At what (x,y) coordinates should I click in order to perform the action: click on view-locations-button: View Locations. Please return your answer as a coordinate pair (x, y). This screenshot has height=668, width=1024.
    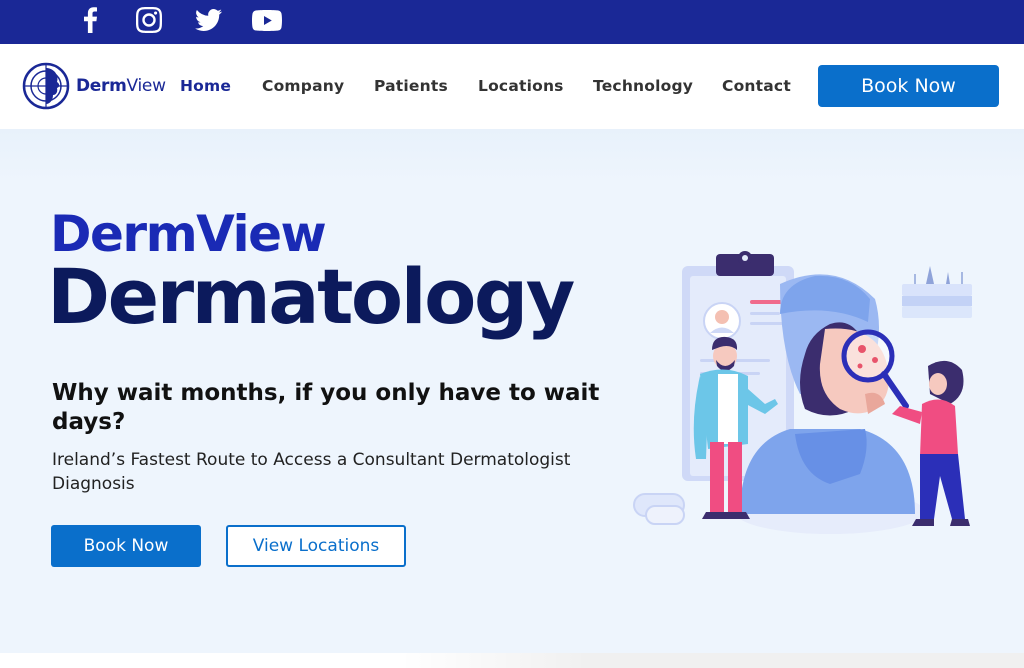
    Looking at the image, I should click on (316, 546).